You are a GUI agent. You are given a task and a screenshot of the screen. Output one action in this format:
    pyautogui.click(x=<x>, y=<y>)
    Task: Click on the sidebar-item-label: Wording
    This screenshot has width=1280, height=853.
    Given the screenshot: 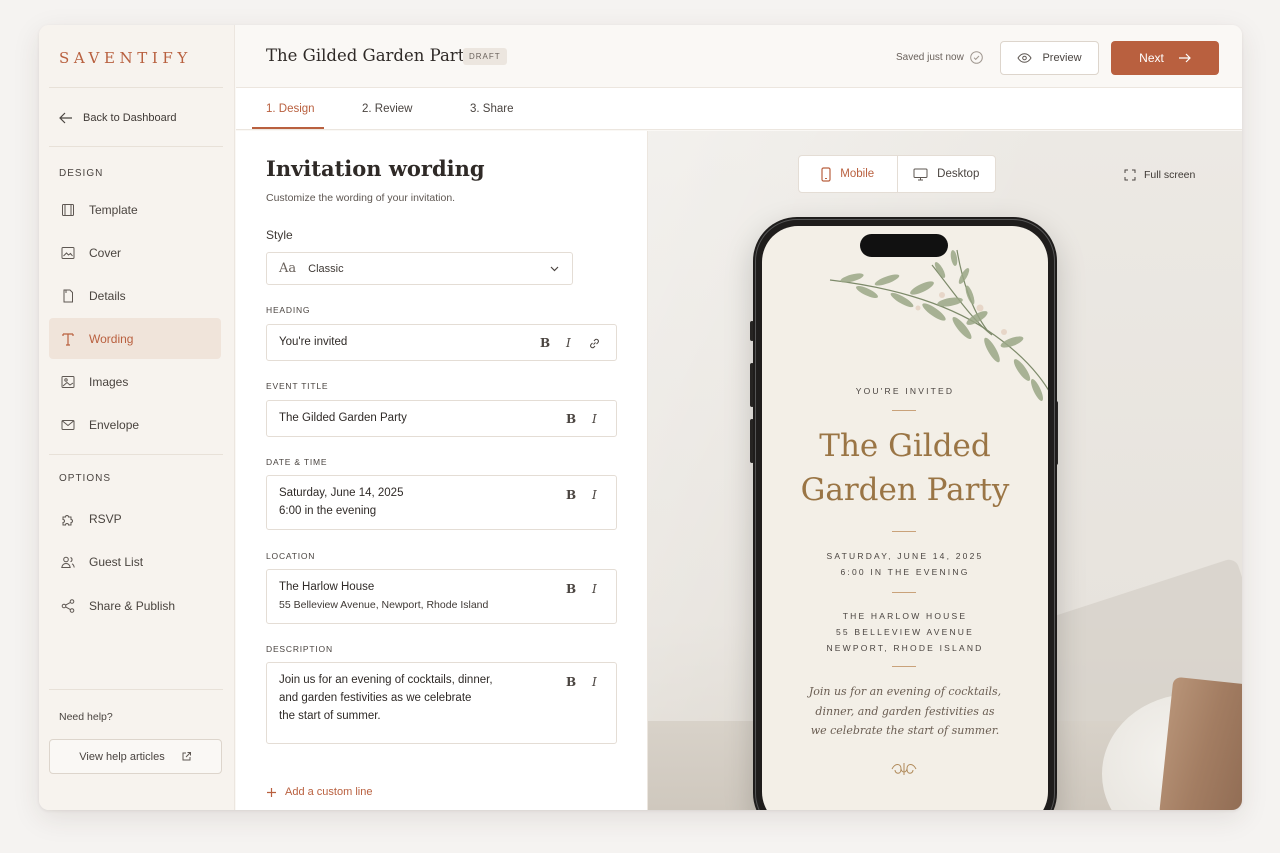 What is the action you would take?
    pyautogui.click(x=111, y=338)
    